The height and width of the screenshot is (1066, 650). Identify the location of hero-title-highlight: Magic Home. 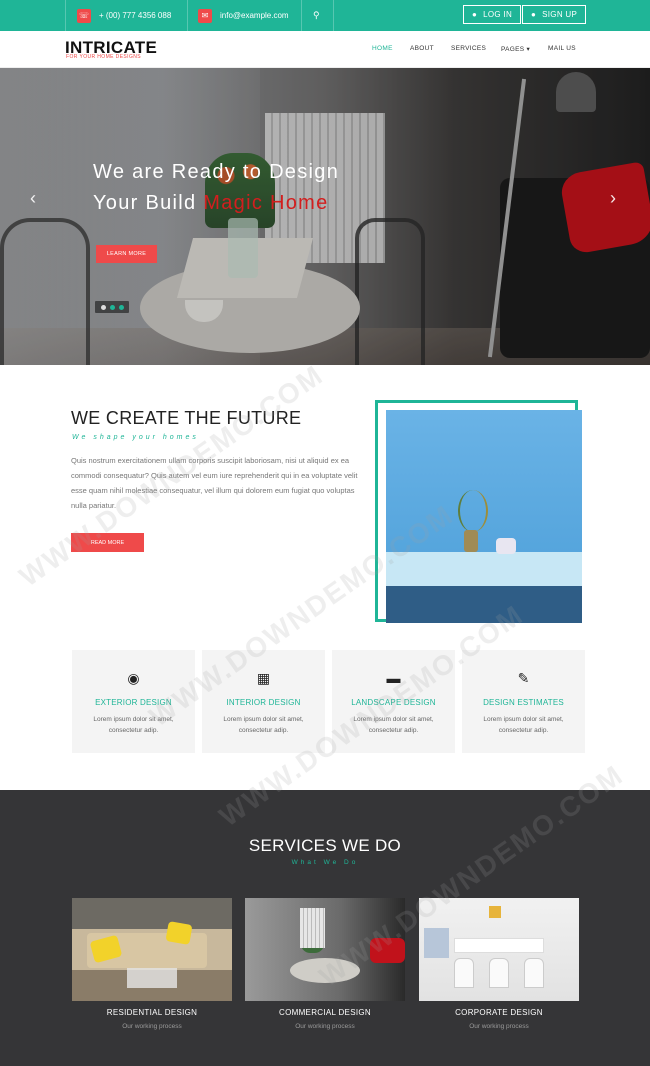
(266, 203).